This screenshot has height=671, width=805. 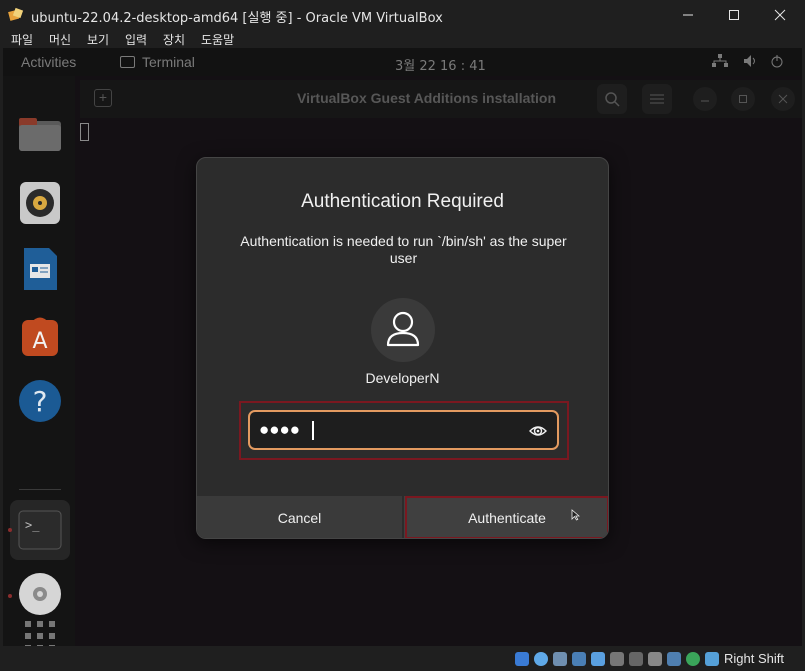 What do you see at coordinates (127, 62) in the screenshot?
I see `terminal-app-icon` at bounding box center [127, 62].